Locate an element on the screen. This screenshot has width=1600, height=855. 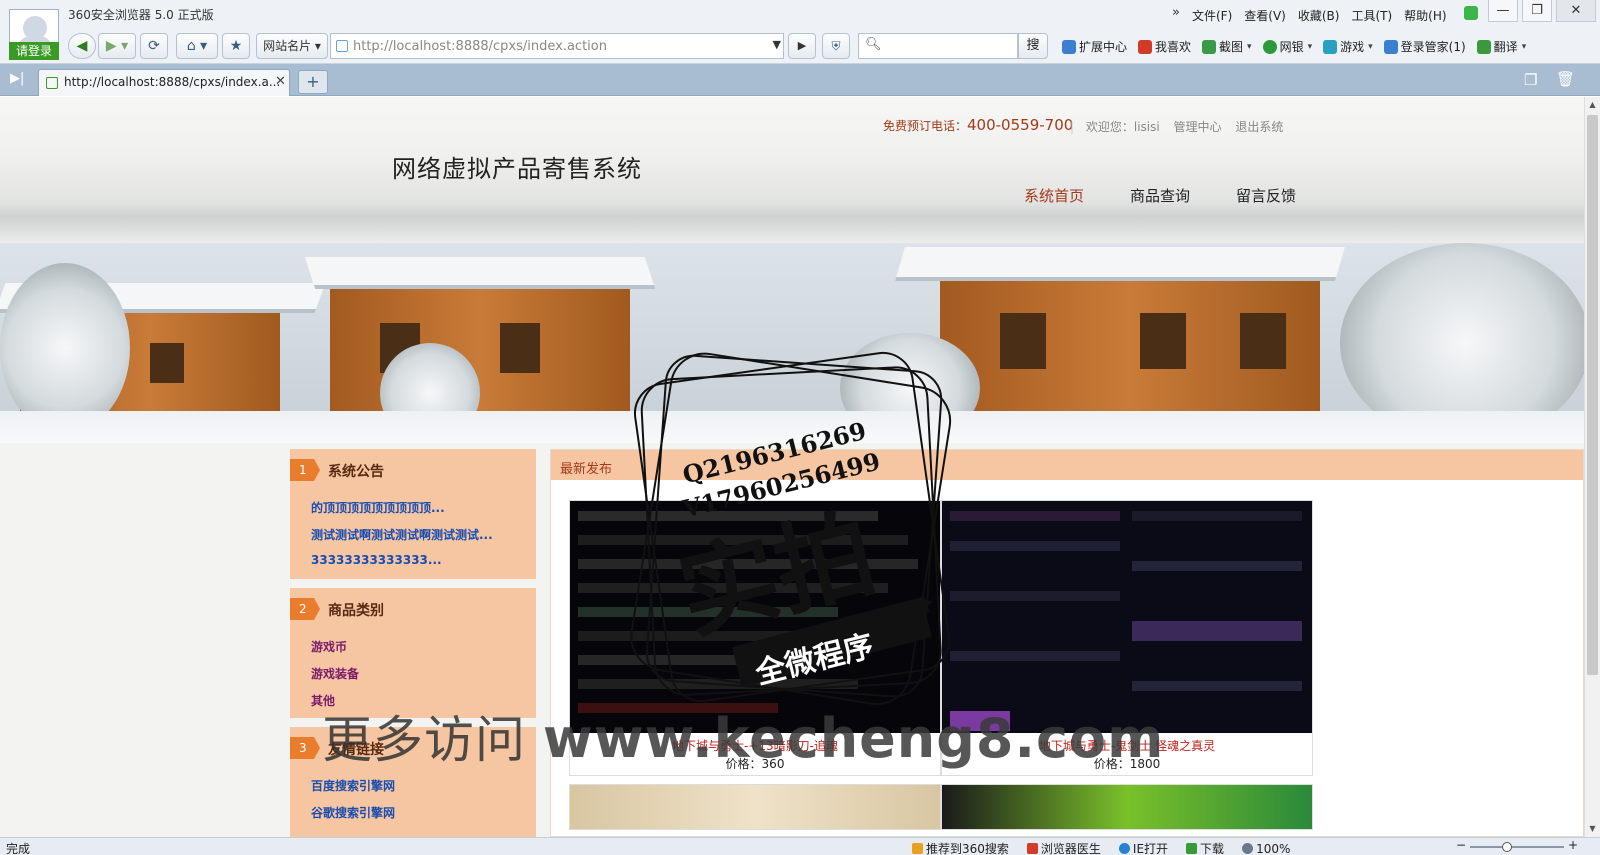
search-icon: 🔍︎ is located at coordinates (873, 44).